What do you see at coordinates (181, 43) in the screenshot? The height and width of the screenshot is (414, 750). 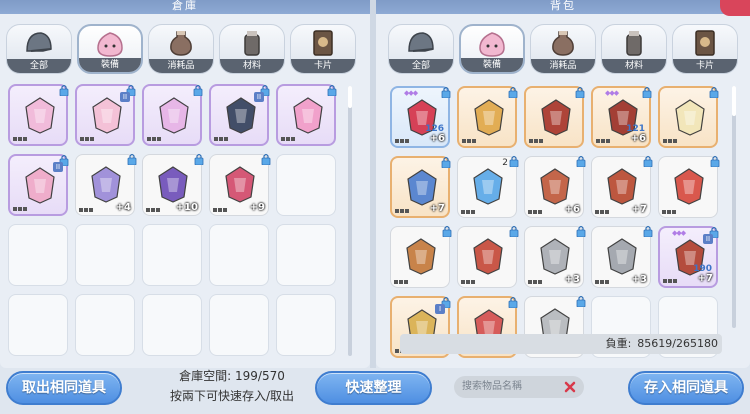 I see `potion-icon` at bounding box center [181, 43].